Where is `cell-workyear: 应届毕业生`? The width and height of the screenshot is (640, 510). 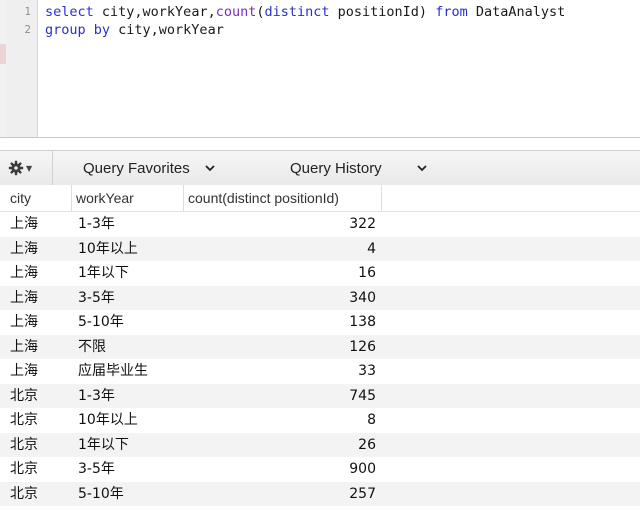 cell-workyear: 应届毕业生 is located at coordinates (113, 371).